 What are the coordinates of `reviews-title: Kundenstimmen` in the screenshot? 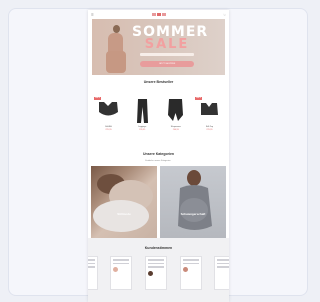 It's located at (158, 248).